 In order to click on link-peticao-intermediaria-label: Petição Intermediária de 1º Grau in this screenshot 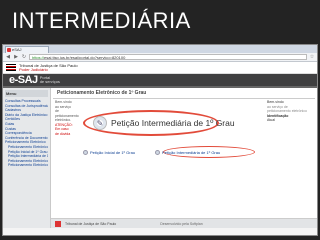, I will do `click(191, 152)`.